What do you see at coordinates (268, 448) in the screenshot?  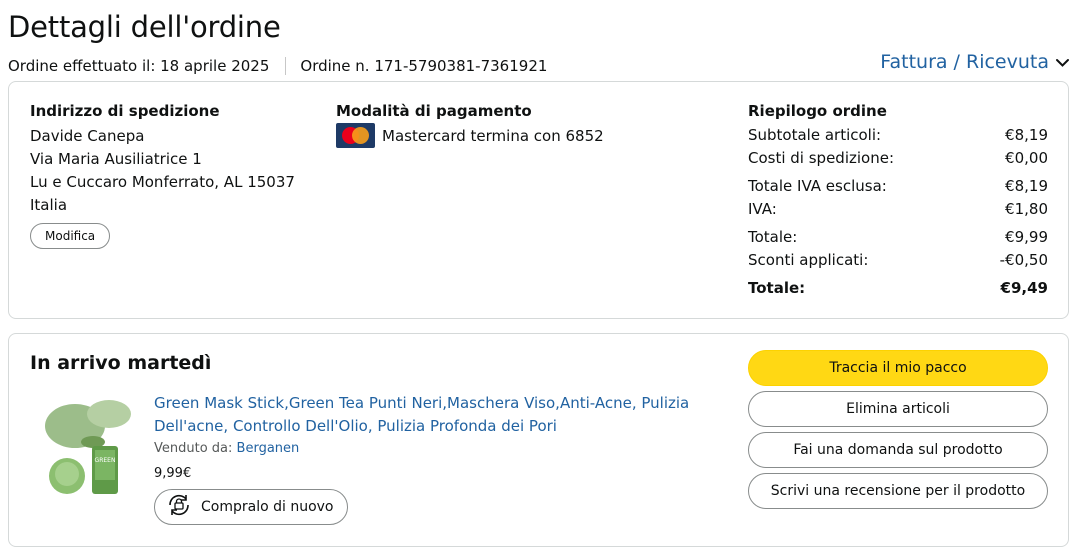 I see `seller-link: Berganen` at bounding box center [268, 448].